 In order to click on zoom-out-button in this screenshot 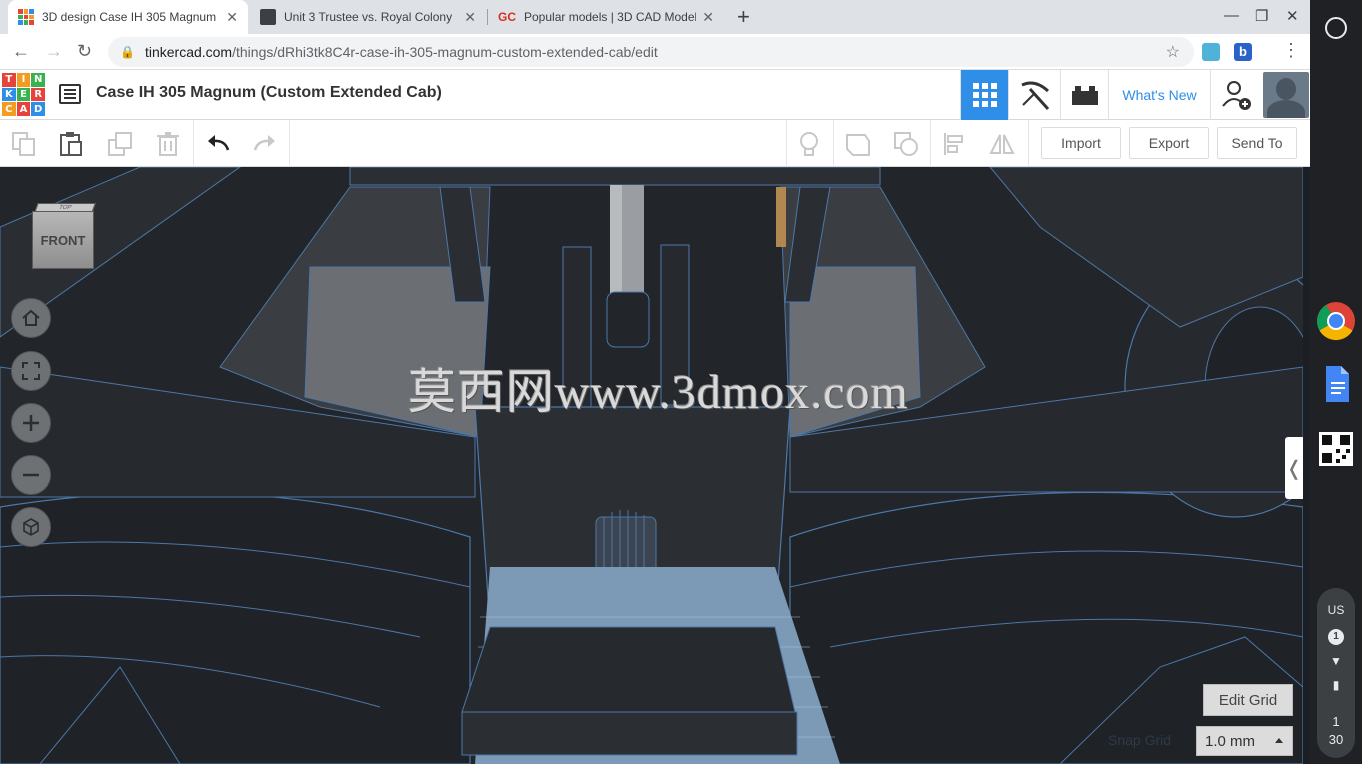, I will do `click(31, 475)`.